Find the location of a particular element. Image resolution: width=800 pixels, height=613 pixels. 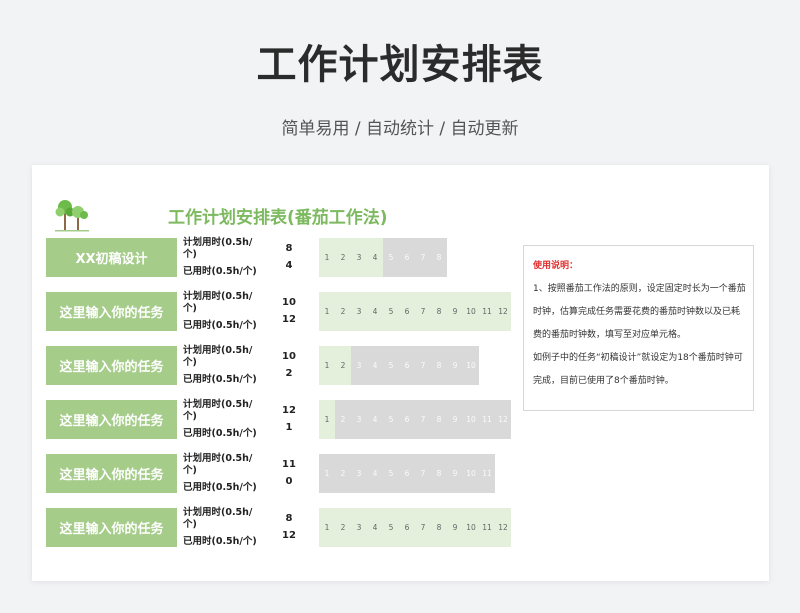

pomodoro-slots: 1 2 3 4 5 6 7 8 9 10 11 12 is located at coordinates (415, 419).